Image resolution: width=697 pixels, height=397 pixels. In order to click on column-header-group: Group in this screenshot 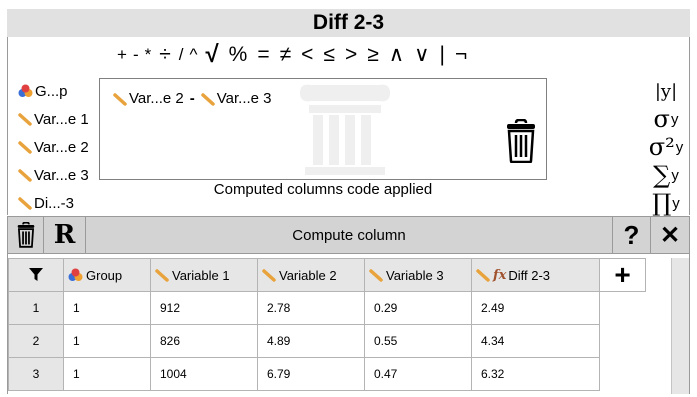, I will do `click(107, 275)`.